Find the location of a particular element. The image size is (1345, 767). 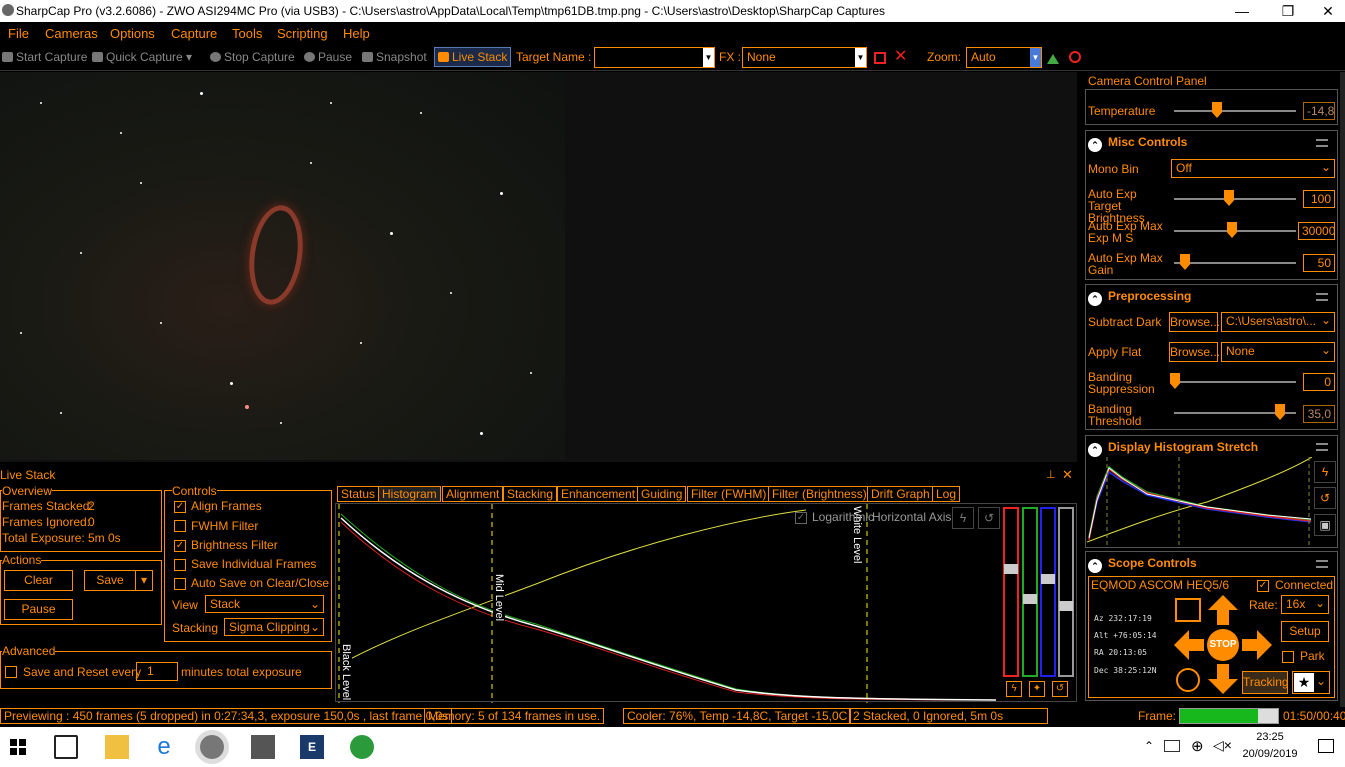

volume-icon: ◁× is located at coordinates (1222, 745).